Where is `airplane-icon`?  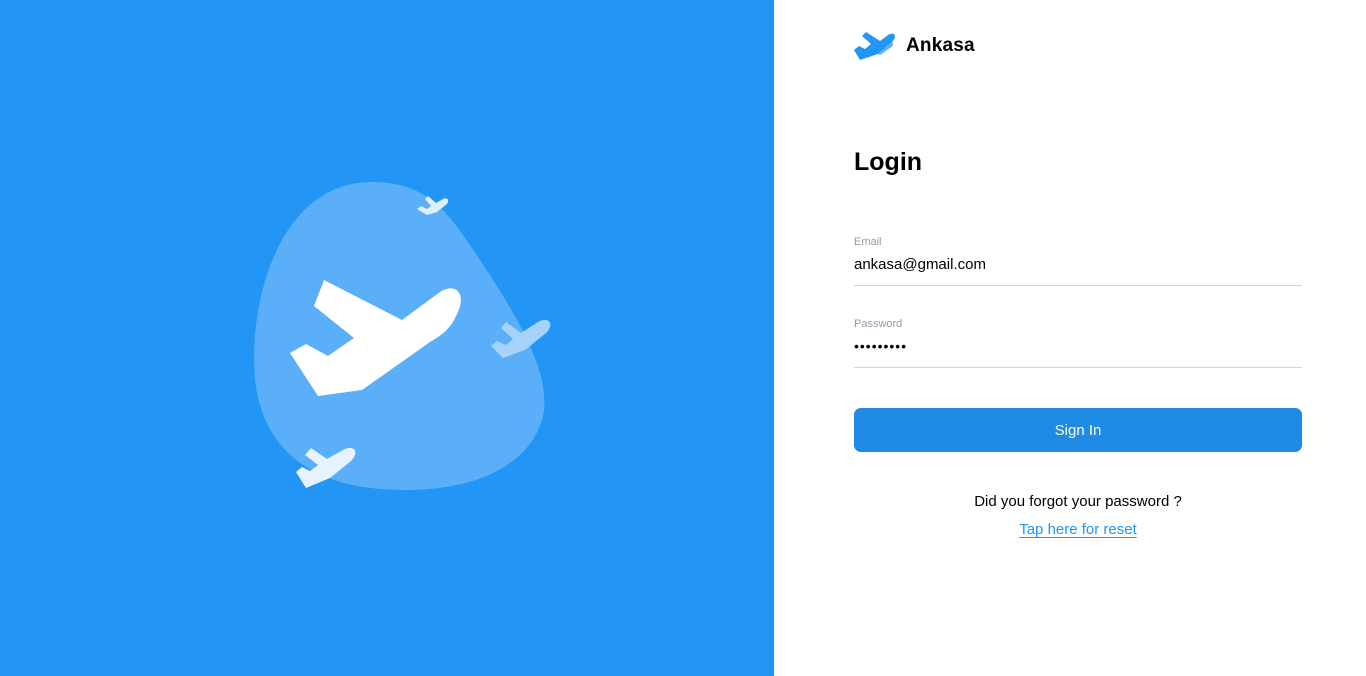
airplane-icon is located at coordinates (874, 46).